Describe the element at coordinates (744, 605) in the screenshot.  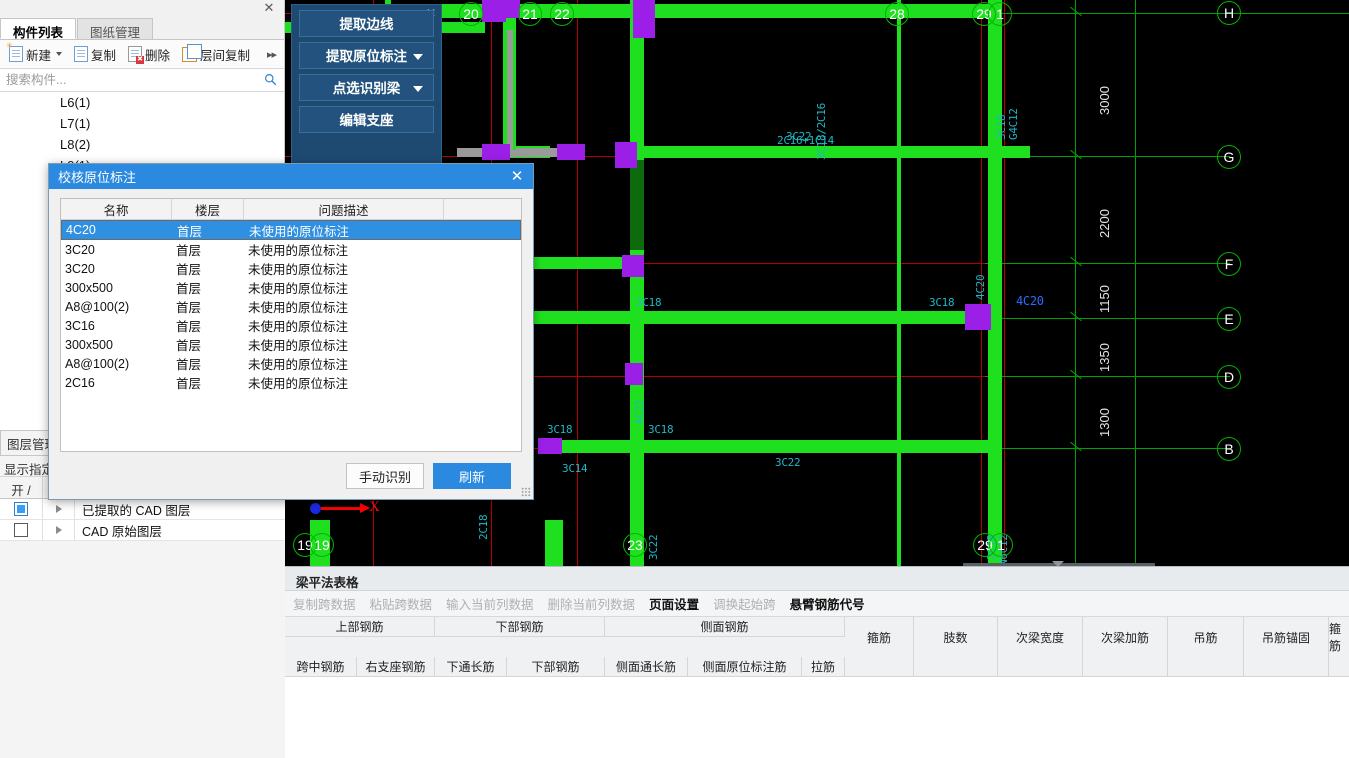
I see `swap-start-span-button: 调换起始跨` at that location.